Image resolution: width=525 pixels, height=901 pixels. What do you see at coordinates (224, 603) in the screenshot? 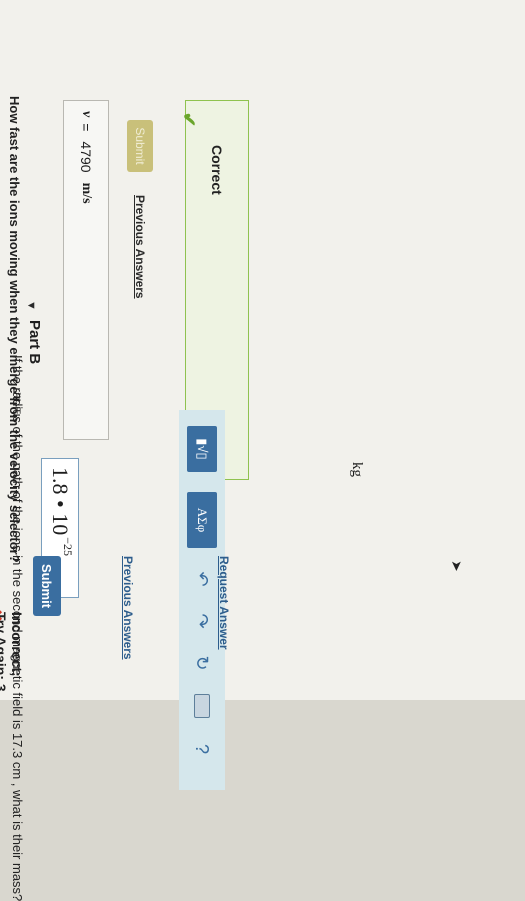
I see `request-answer-link: Request Answer` at bounding box center [224, 603].